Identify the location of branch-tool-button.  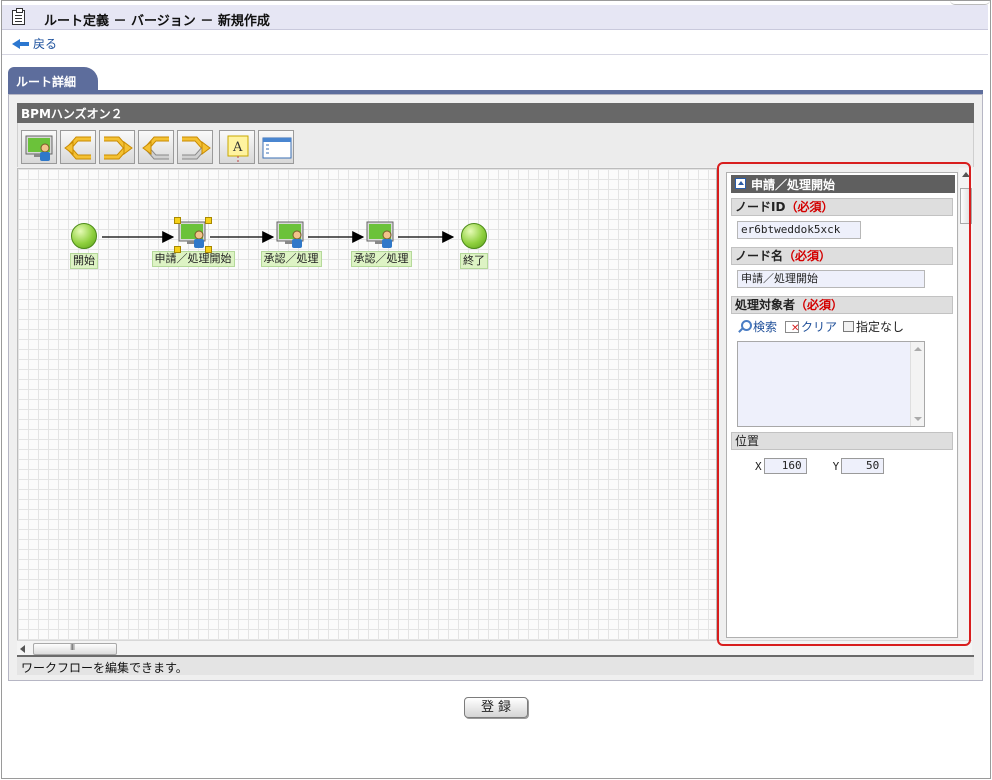
(78, 147).